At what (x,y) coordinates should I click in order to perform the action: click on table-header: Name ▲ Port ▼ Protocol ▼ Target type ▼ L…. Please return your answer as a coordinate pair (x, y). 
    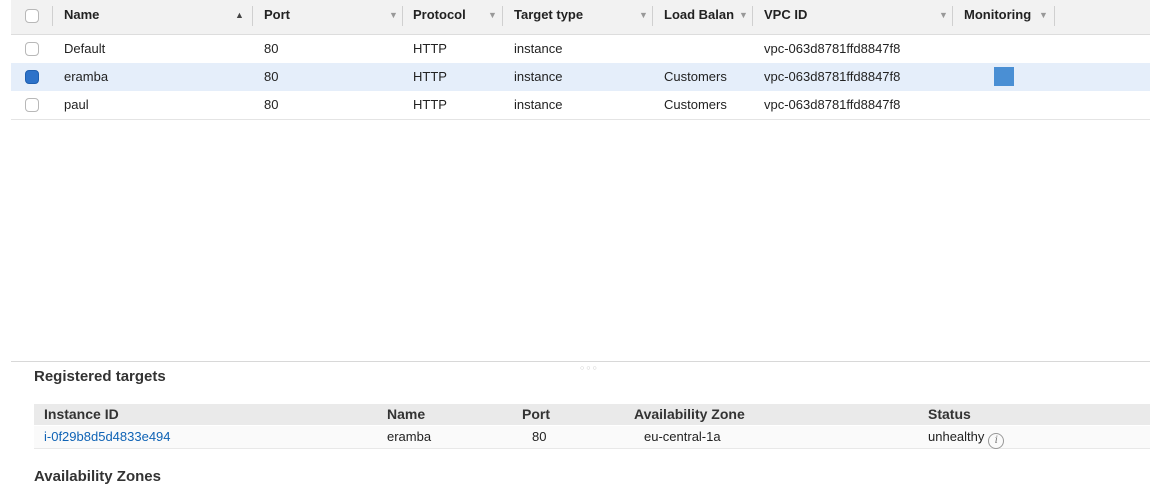
    Looking at the image, I should click on (580, 17).